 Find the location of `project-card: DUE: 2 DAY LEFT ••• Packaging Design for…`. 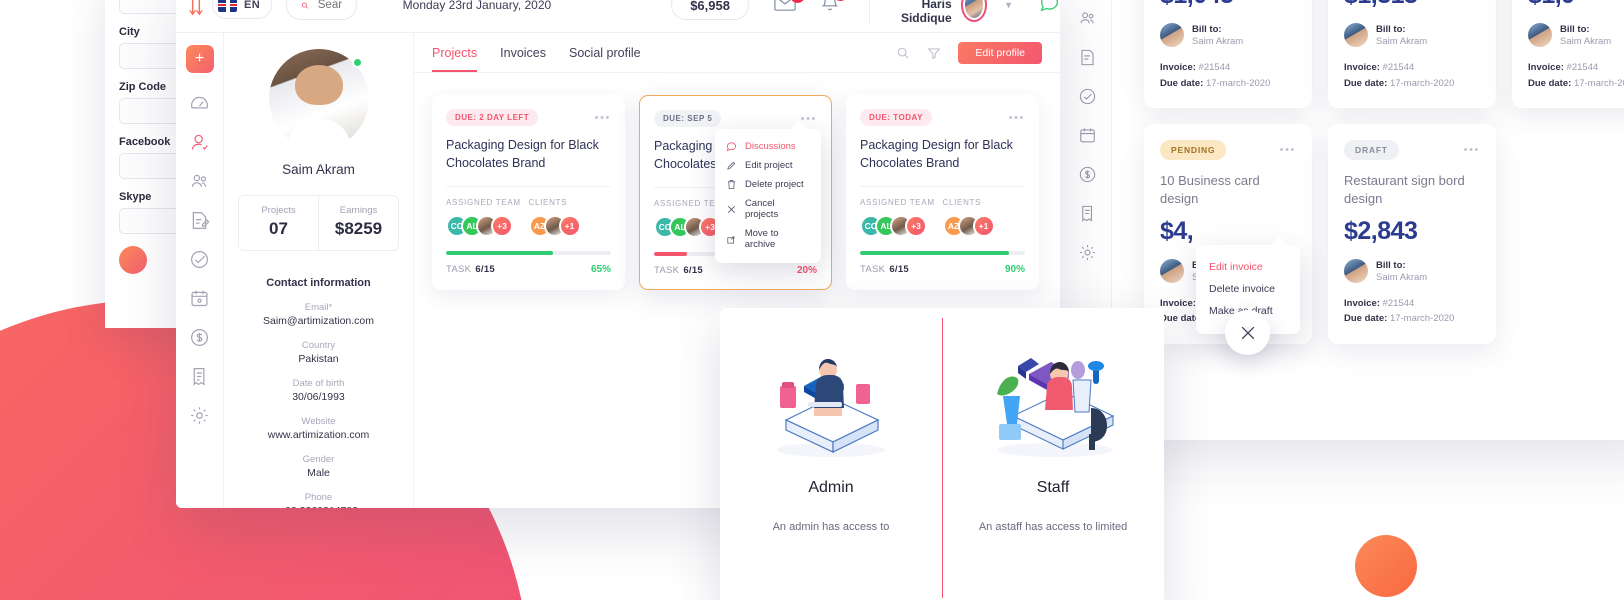

project-card: DUE: 2 DAY LEFT ••• Packaging Design for… is located at coordinates (528, 192).